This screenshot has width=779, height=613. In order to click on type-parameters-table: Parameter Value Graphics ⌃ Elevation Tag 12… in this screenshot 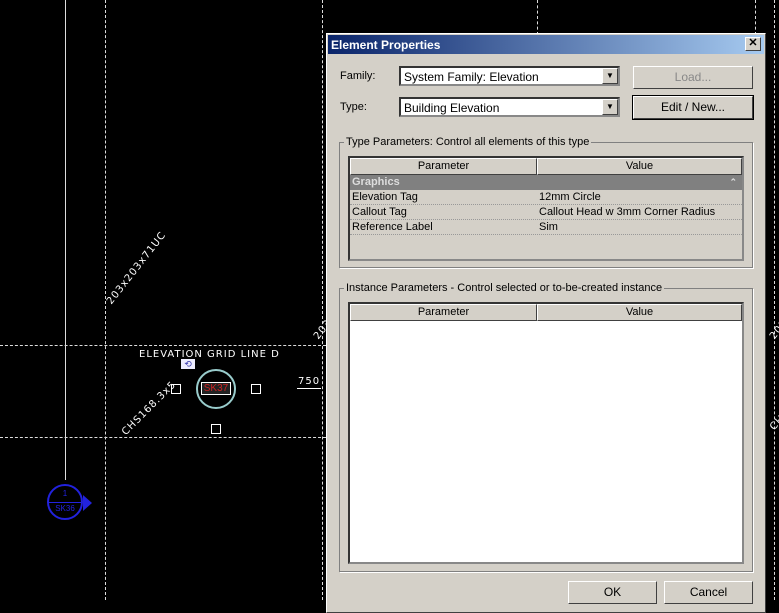, I will do `click(546, 208)`.